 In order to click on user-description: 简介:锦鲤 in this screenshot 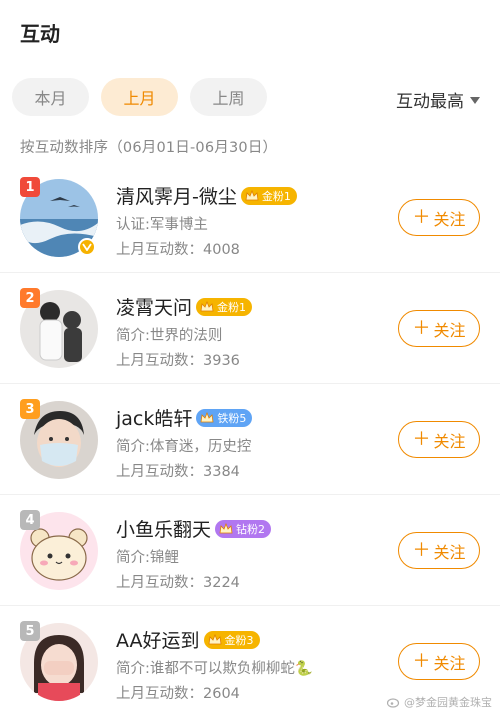, I will do `click(147, 558)`.